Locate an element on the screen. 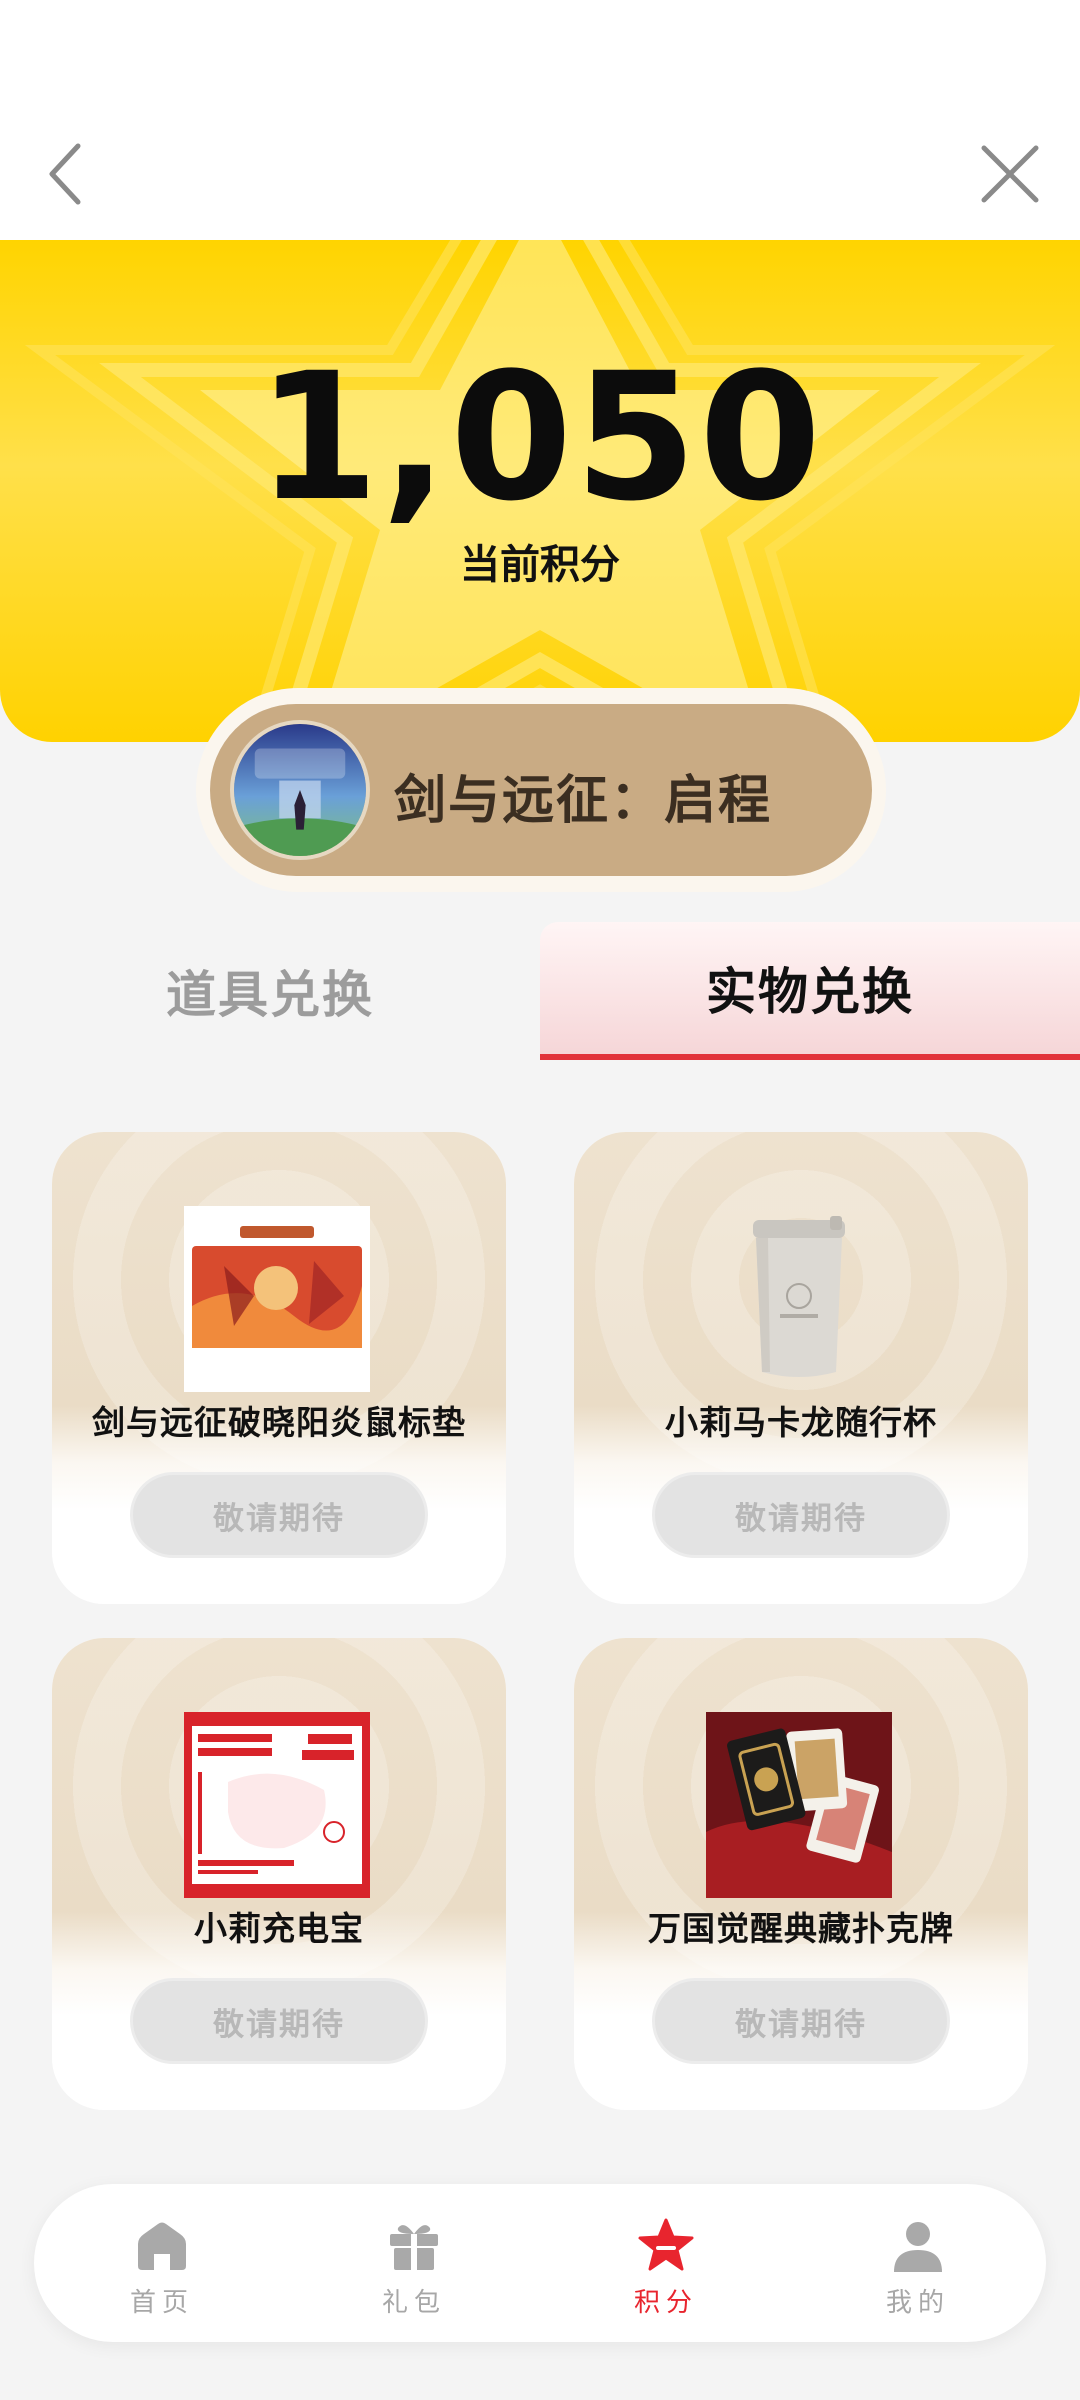 Image resolution: width=1080 pixels, height=2400 pixels. mouse-pad-image is located at coordinates (277, 1299).